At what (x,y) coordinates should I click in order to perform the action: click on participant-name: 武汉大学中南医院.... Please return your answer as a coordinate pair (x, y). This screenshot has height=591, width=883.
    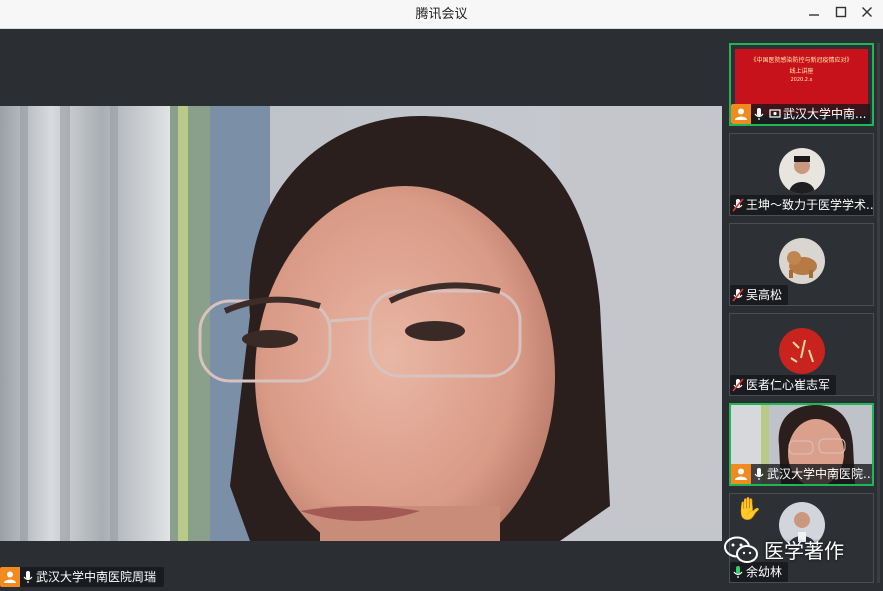
    Looking at the image, I should click on (820, 474).